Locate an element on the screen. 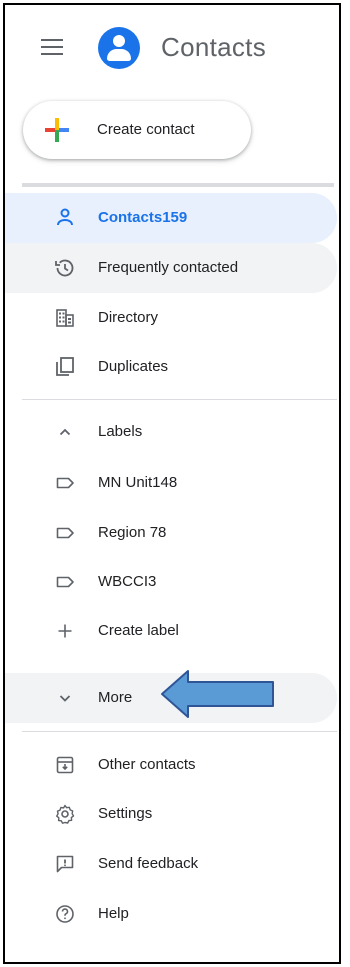  nav-item-contacts: Contacts159 is located at coordinates (171, 218).